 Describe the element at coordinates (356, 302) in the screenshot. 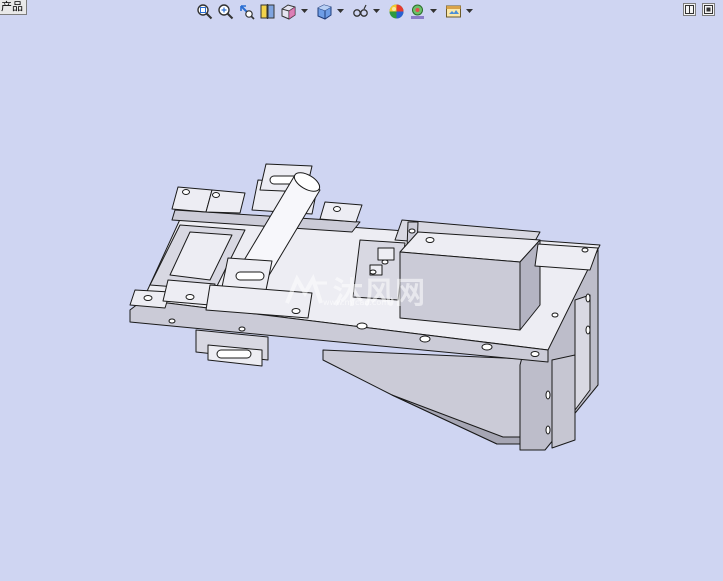

I see `watermark-url: www.mfcad.com` at that location.